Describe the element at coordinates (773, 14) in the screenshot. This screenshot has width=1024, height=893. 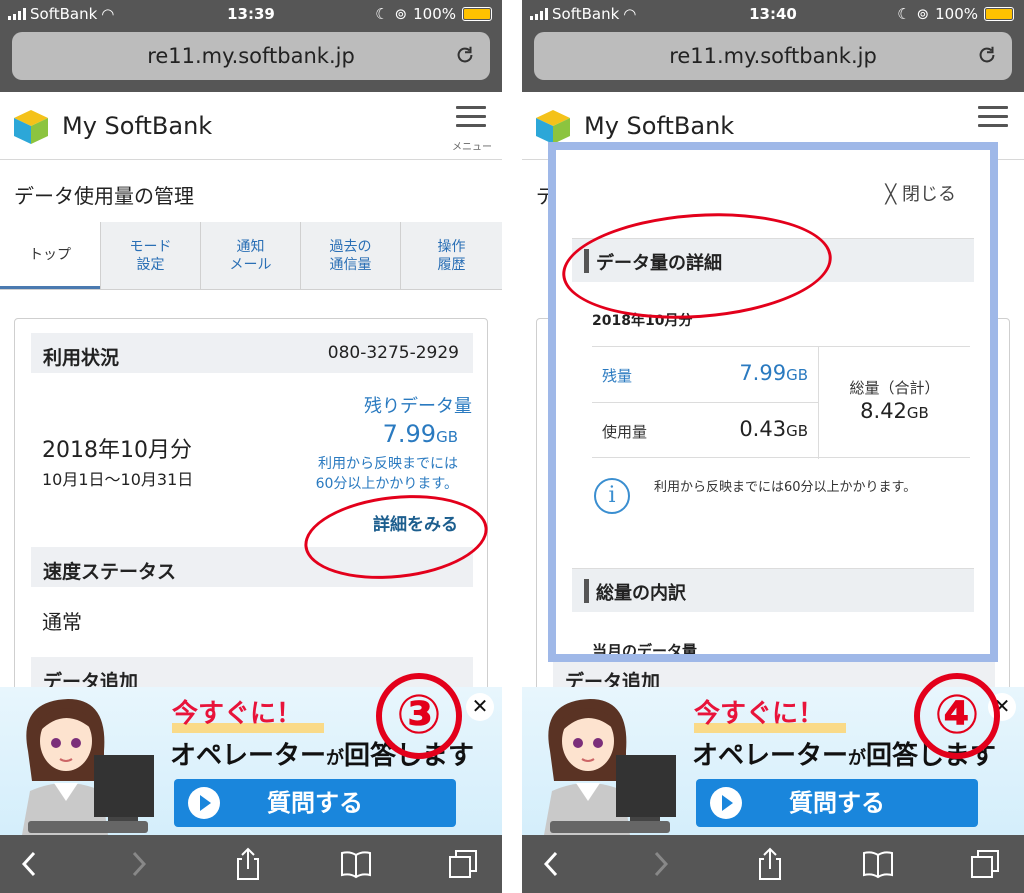
I see `status-bar: SoftBank ◠ 13:40 ☾ ⊚ 100%` at that location.